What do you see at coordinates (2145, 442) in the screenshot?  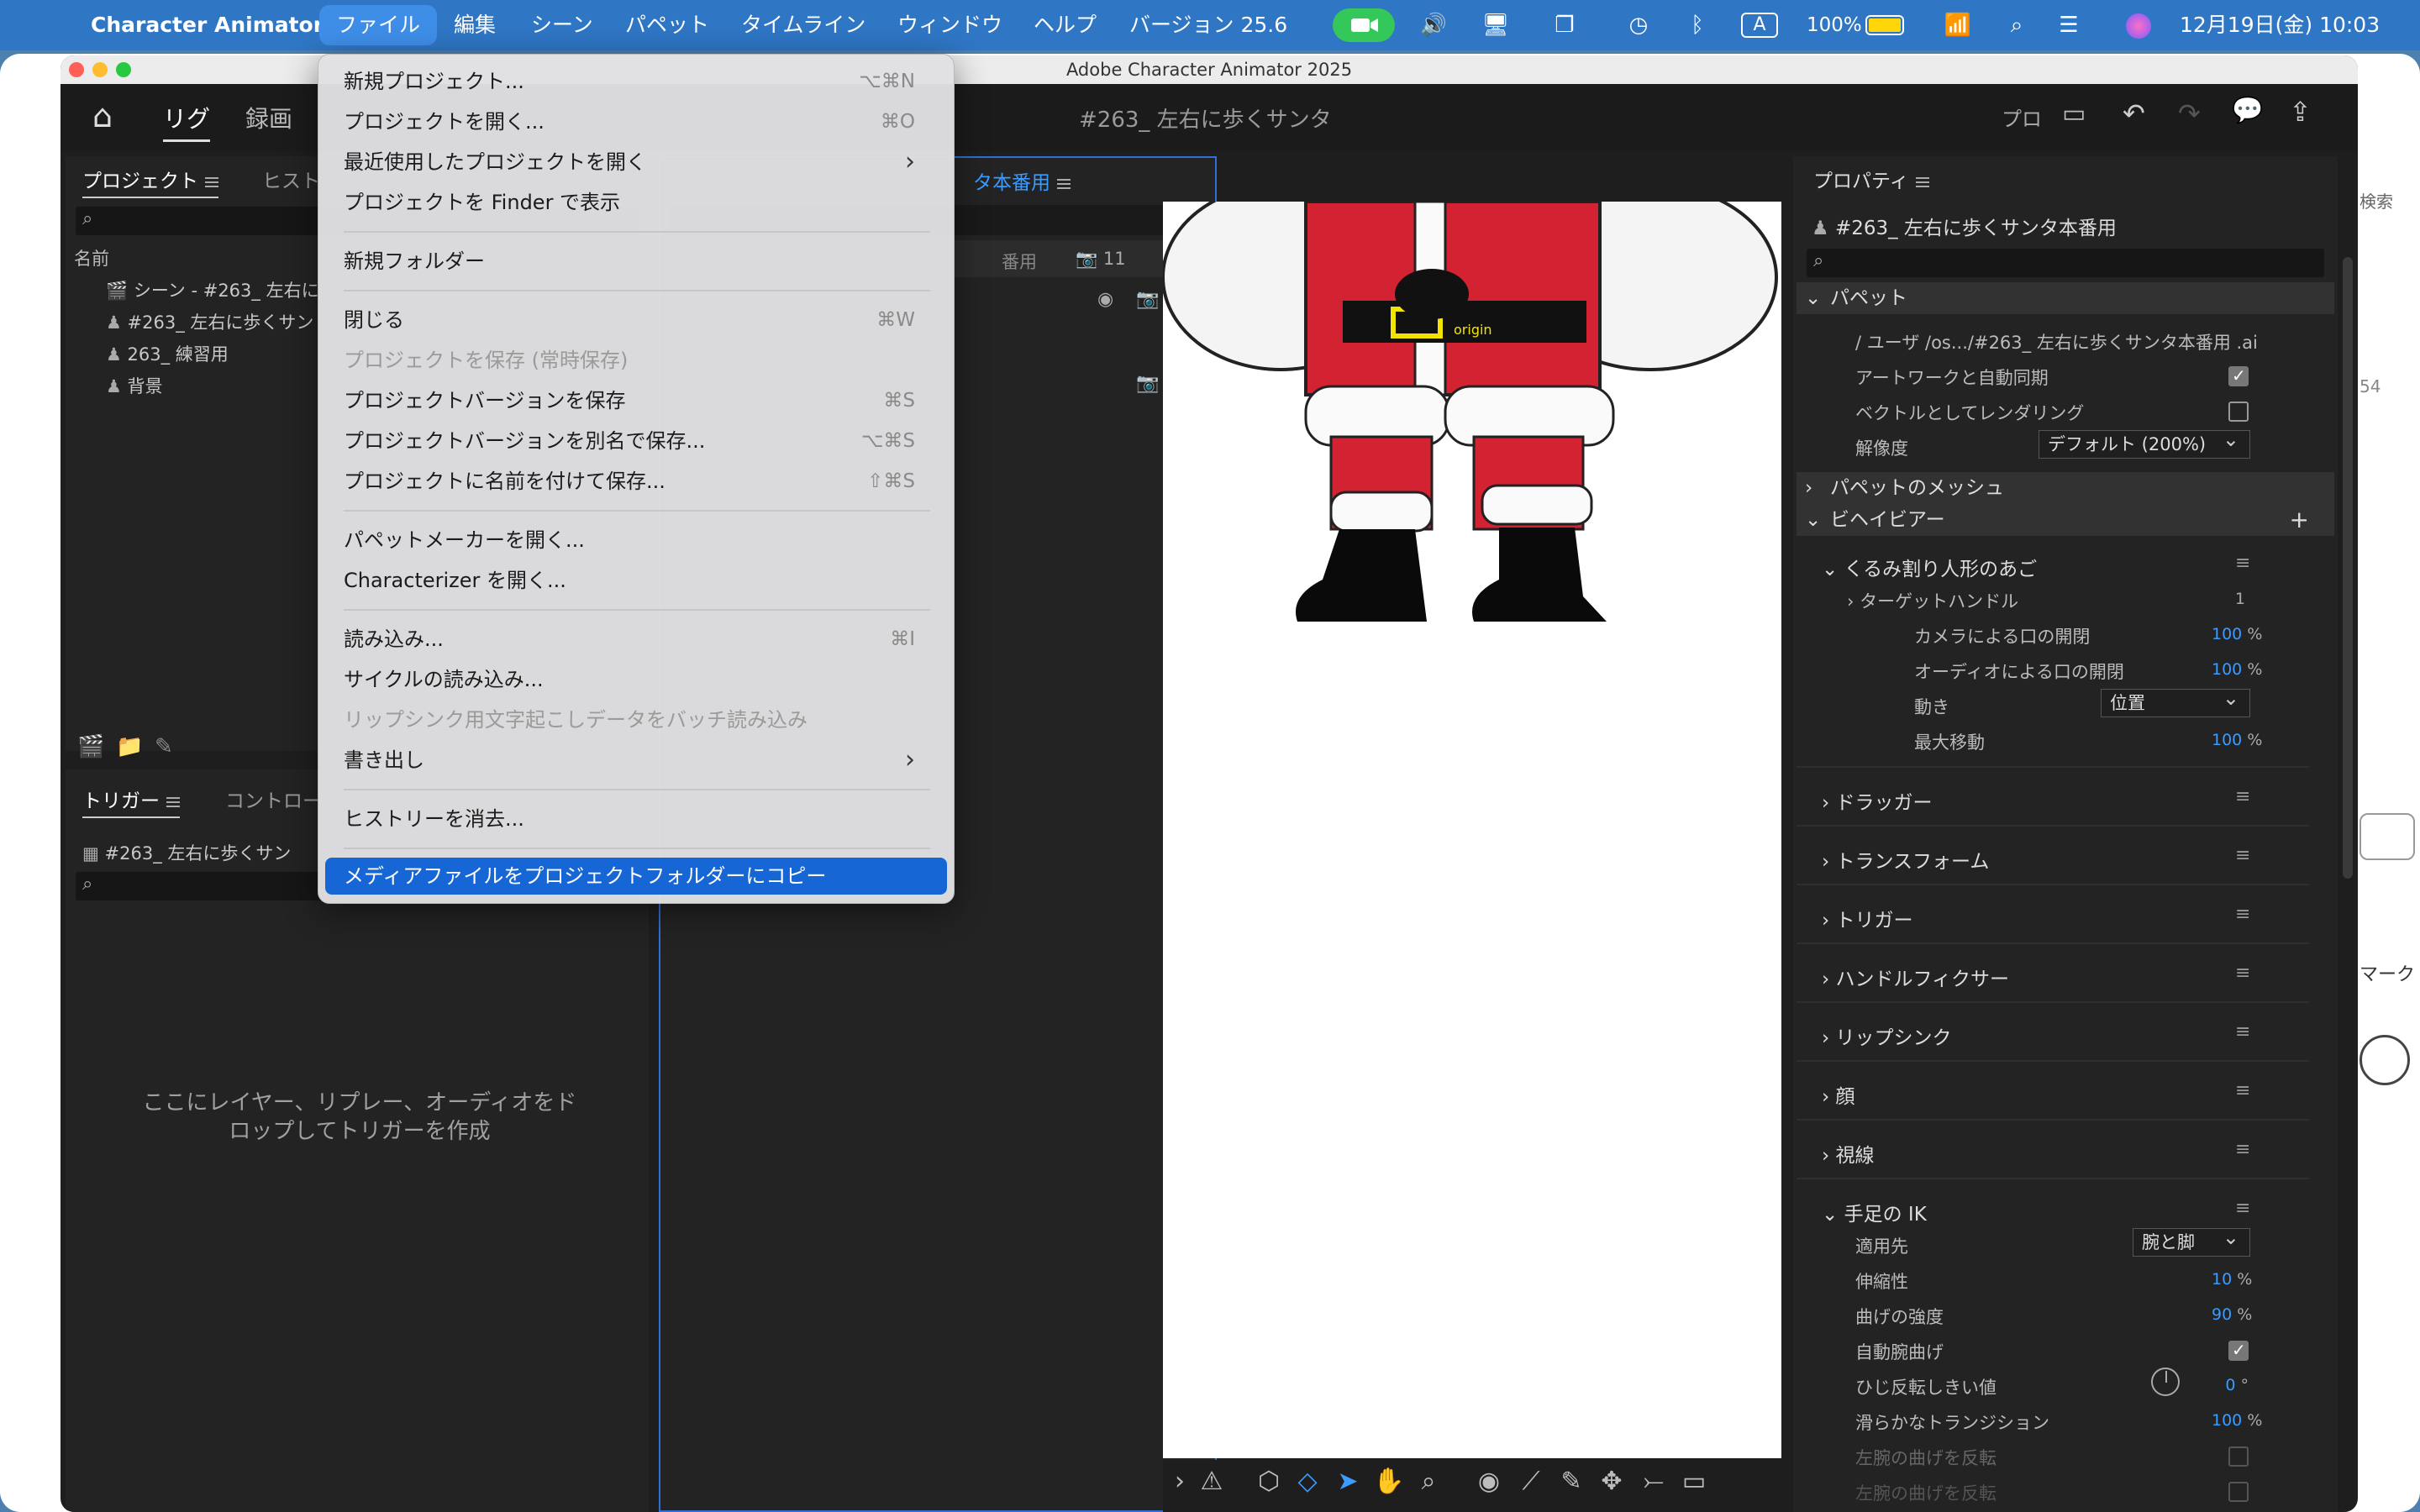 I see `resolution-dropdown: デフォルト (200%)` at bounding box center [2145, 442].